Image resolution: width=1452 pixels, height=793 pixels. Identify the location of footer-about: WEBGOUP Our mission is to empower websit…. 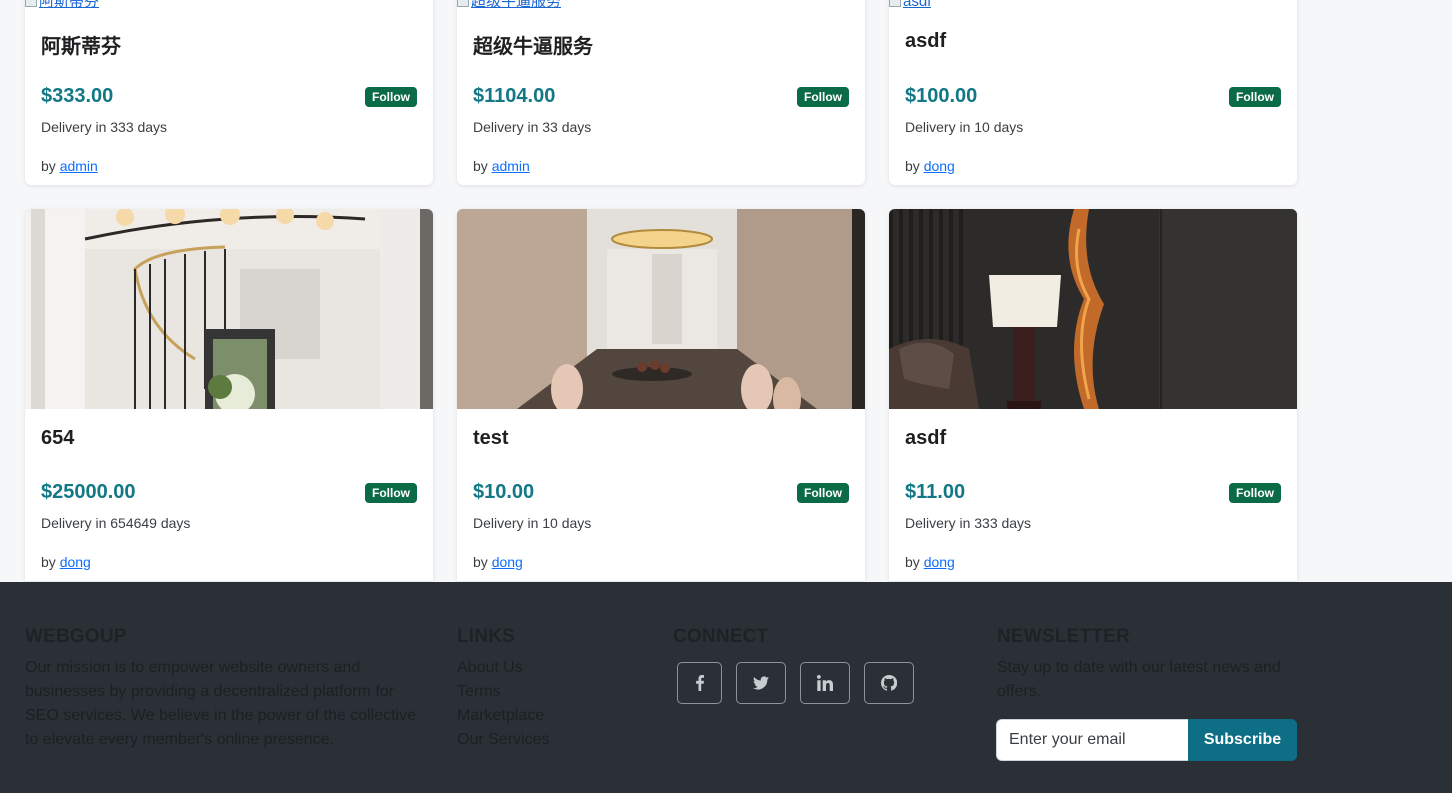
(227, 689).